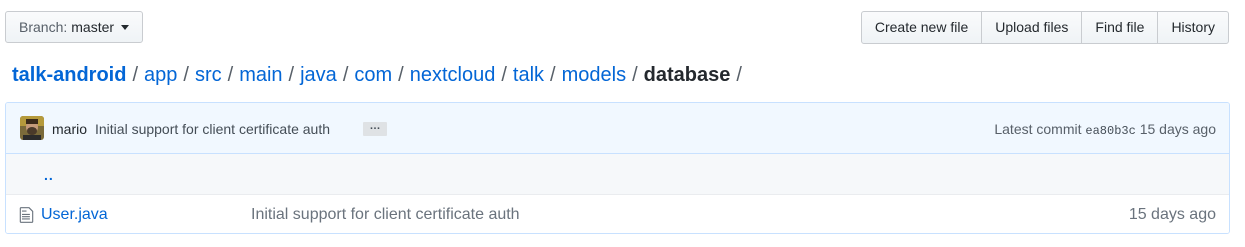  Describe the element at coordinates (1177, 129) in the screenshot. I see `commit-age: 15 days ago` at that location.